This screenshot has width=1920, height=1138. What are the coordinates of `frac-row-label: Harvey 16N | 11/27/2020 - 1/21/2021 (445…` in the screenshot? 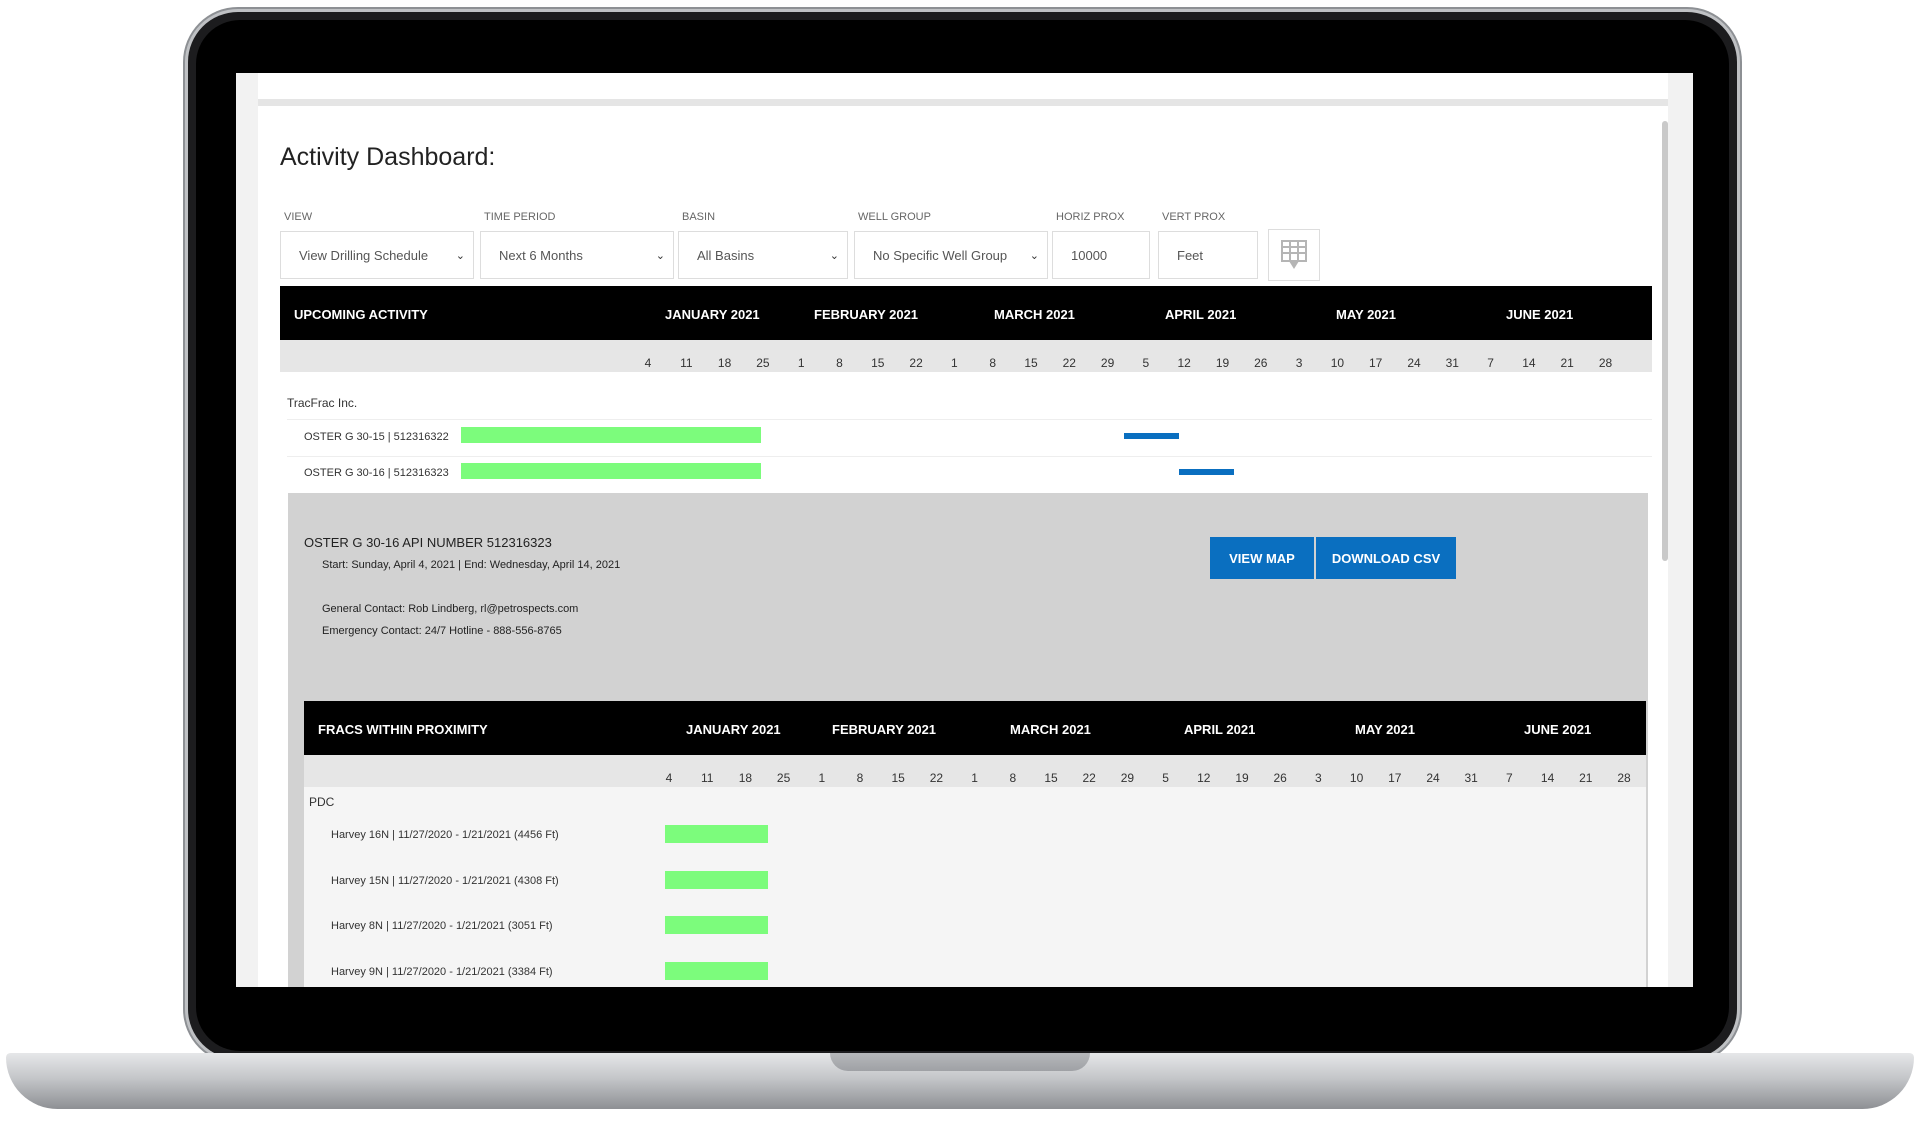 It's located at (445, 835).